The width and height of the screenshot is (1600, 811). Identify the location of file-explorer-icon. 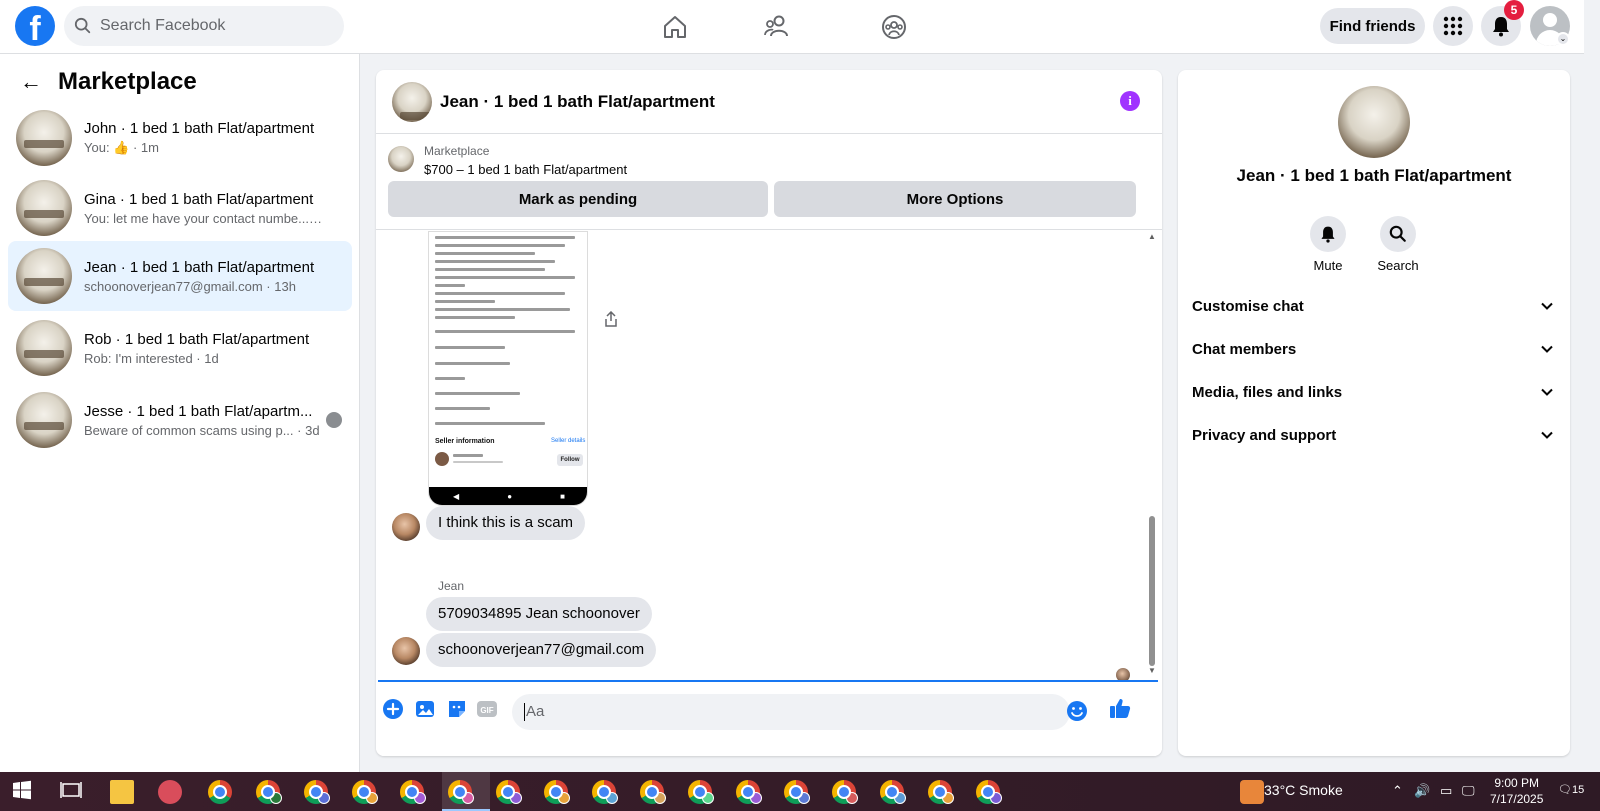
(122, 792).